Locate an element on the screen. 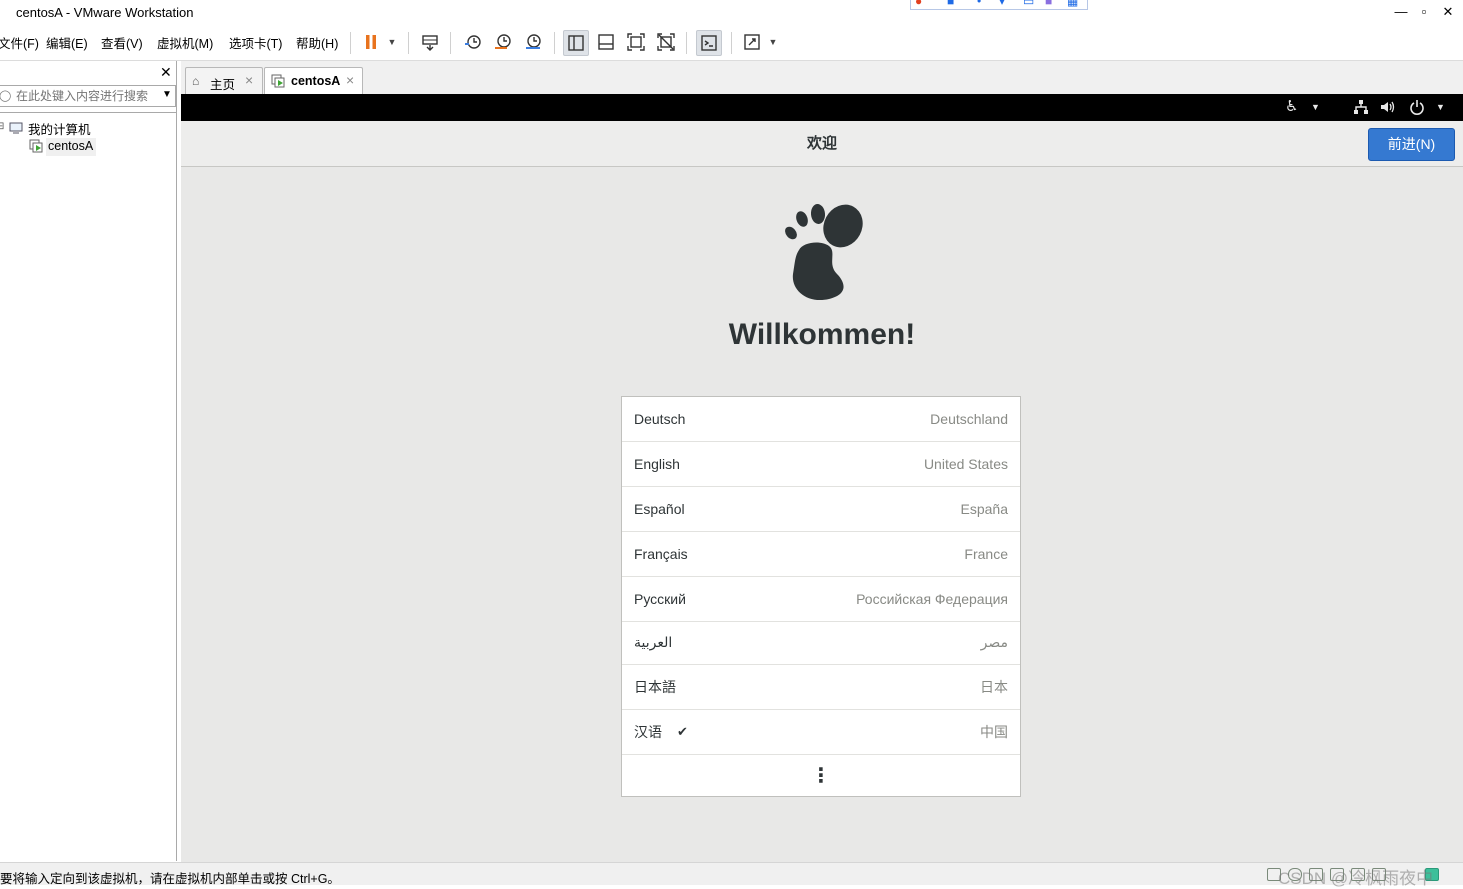  snapshot-icon is located at coordinates (473, 42).